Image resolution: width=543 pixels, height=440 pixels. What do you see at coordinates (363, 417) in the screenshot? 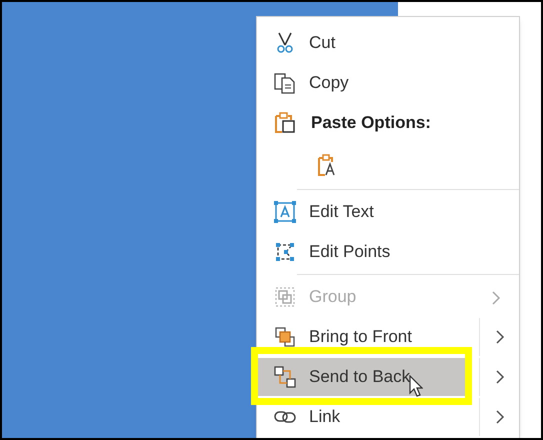
I see `menu-item: Link` at bounding box center [363, 417].